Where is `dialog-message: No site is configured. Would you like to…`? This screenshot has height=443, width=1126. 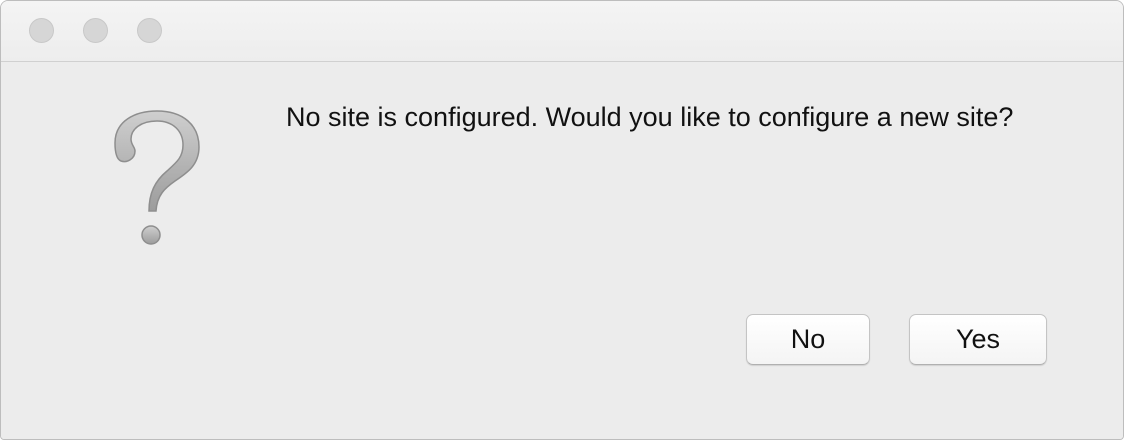 dialog-message: No site is configured. Would you like to… is located at coordinates (650, 117).